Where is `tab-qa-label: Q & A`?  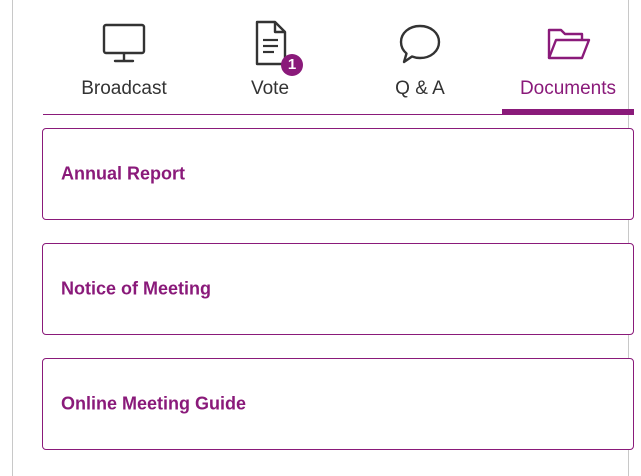
tab-qa-label: Q & A is located at coordinates (420, 88).